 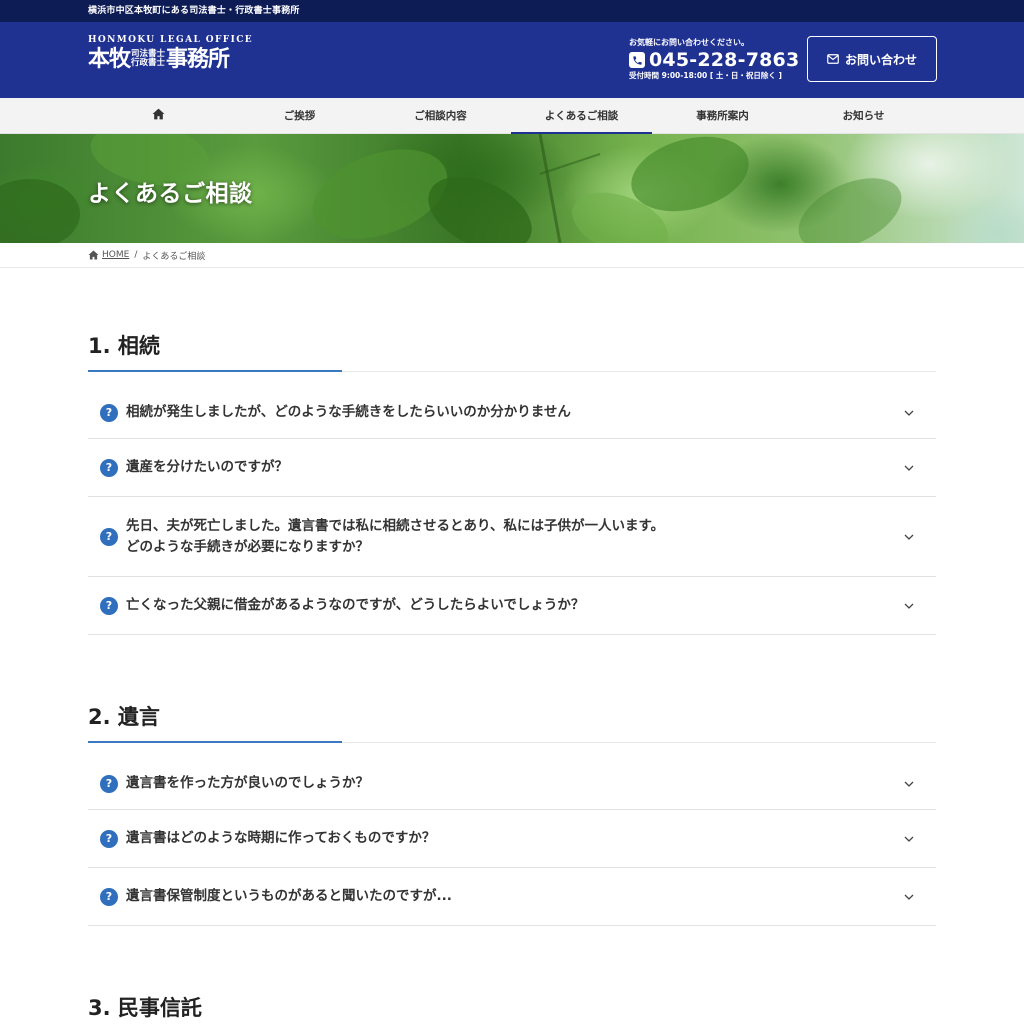 I want to click on nav-services: ご相談内容, so click(x=440, y=115).